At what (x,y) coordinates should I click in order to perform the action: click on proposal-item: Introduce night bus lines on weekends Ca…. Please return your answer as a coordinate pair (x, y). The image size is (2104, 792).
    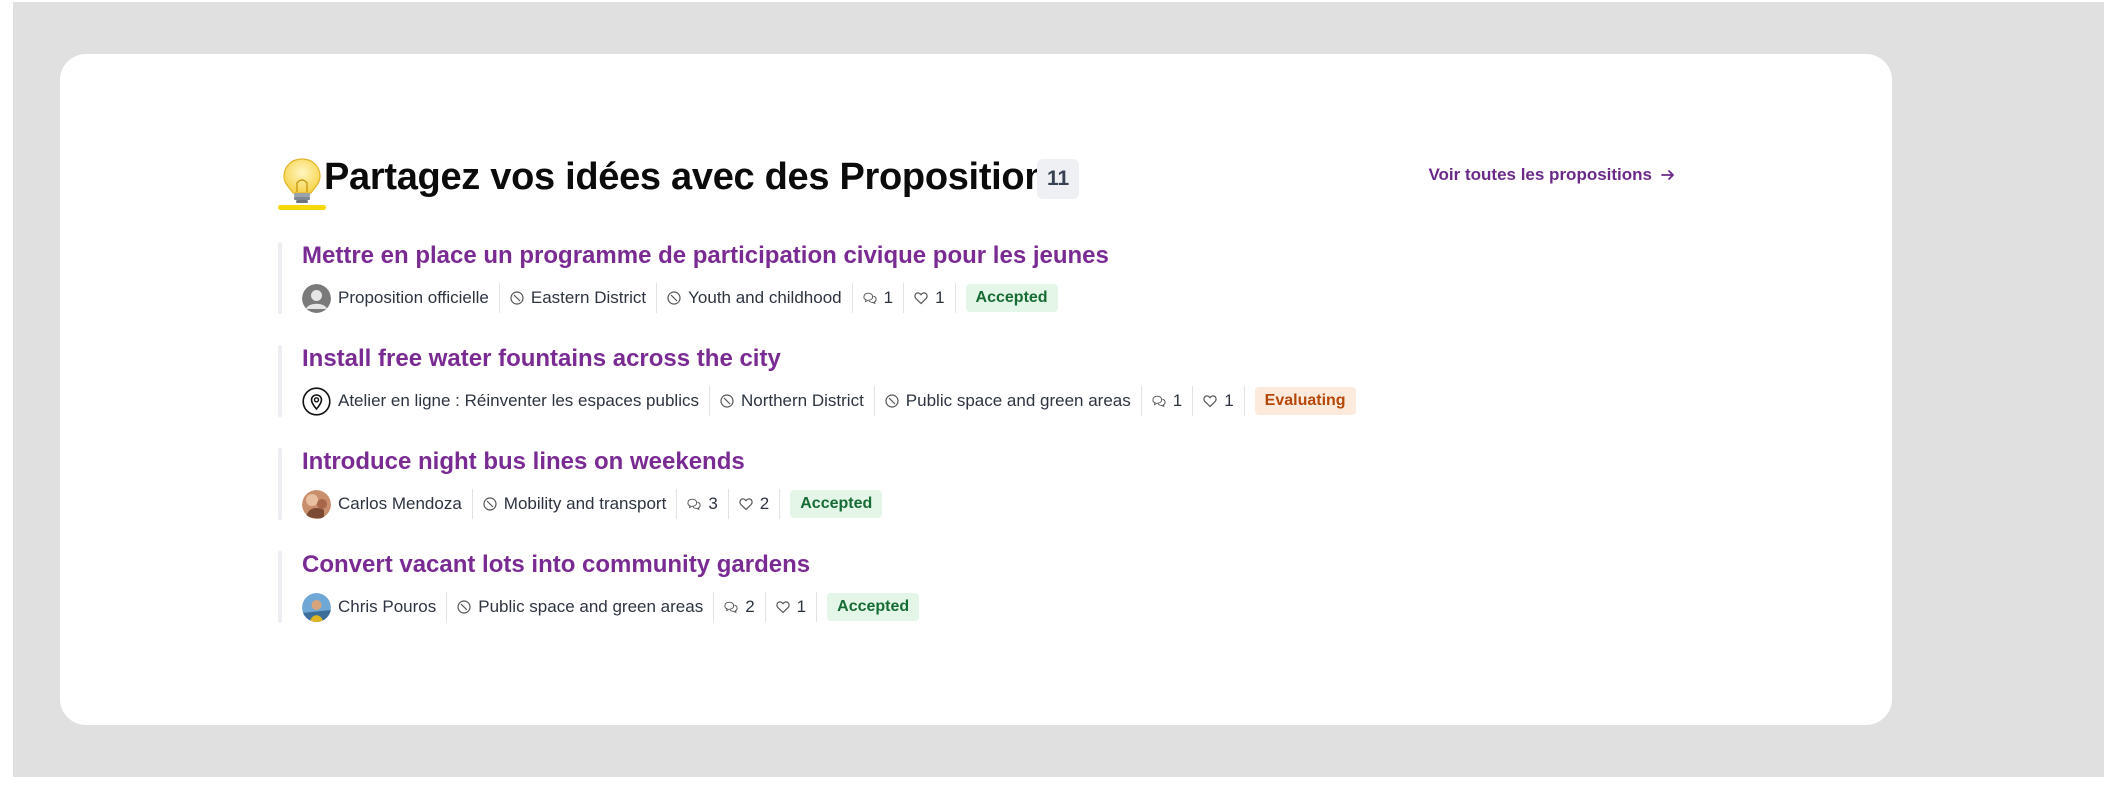
    Looking at the image, I should click on (828, 497).